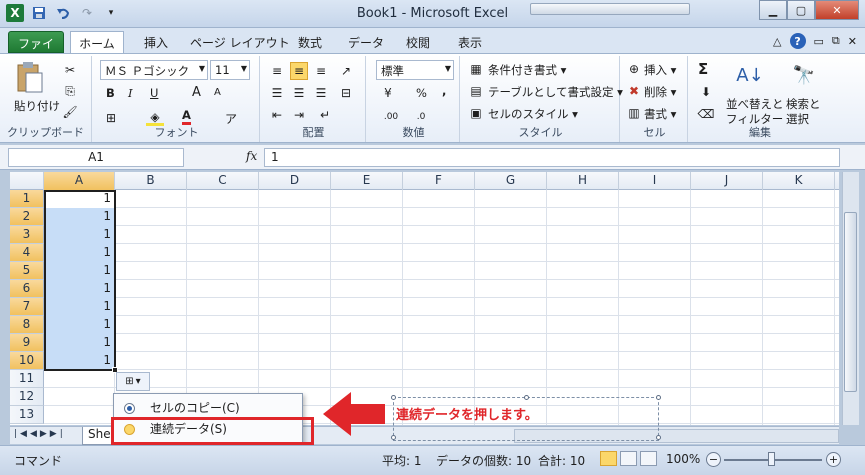  Describe the element at coordinates (133, 381) in the screenshot. I see `autofill-options-button: ⊞ ▾` at that location.